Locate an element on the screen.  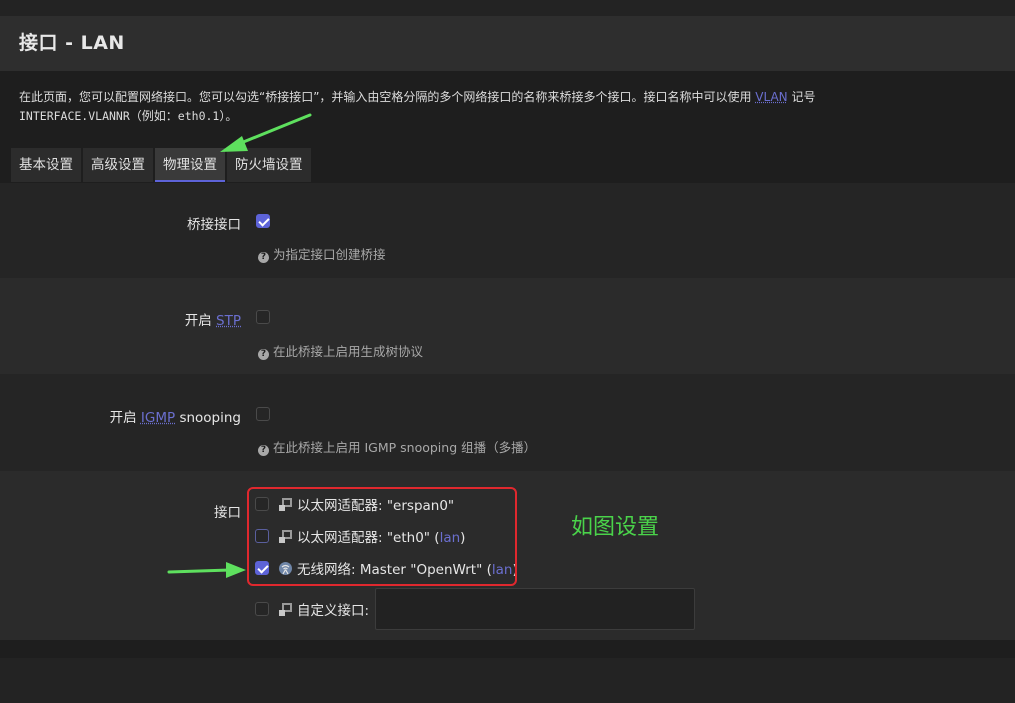
interfaces-label: 接口 is located at coordinates (227, 513).